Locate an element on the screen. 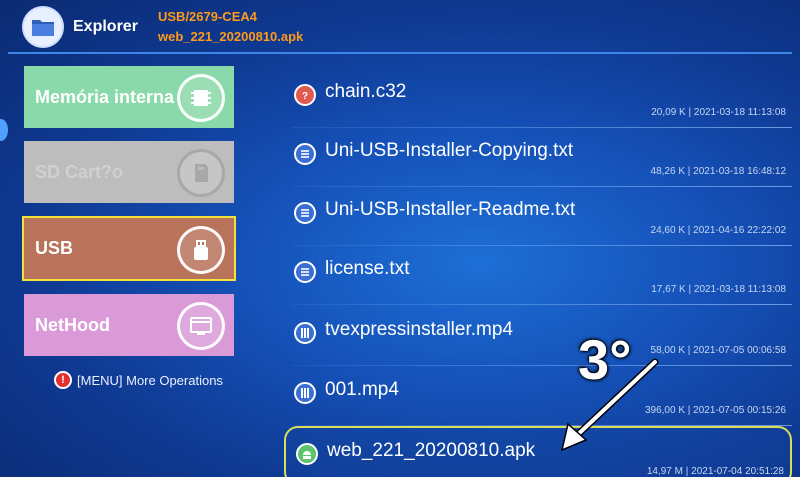 The height and width of the screenshot is (477, 800). annotation-arrow-icon is located at coordinates (609, 405).